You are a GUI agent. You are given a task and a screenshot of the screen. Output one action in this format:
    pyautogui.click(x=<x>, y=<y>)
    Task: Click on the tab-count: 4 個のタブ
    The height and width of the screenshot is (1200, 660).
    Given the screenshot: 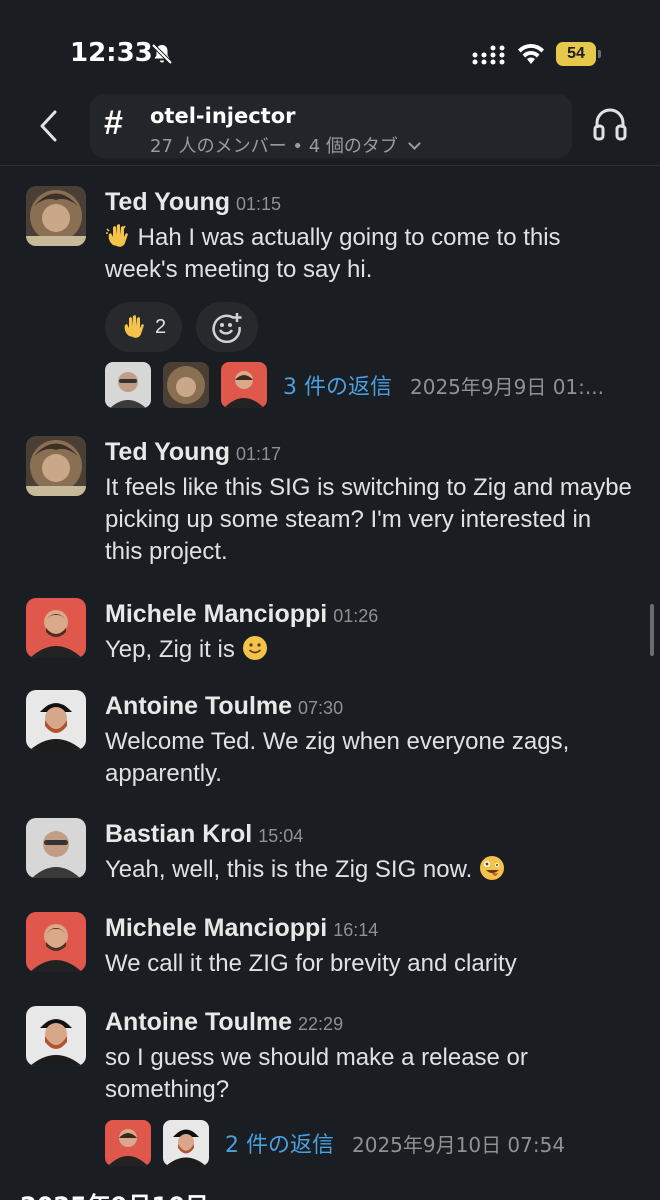 What is the action you would take?
    pyautogui.click(x=353, y=146)
    